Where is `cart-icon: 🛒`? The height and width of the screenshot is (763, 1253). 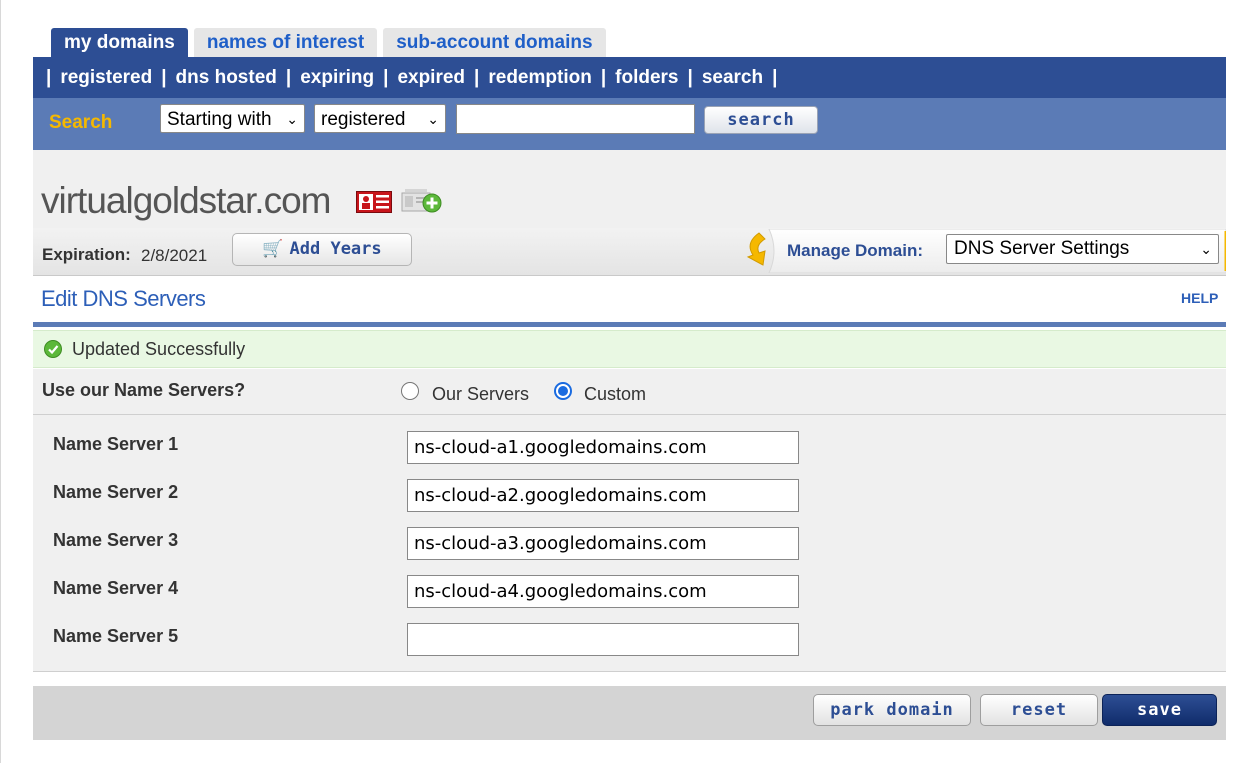 cart-icon: 🛒 is located at coordinates (273, 249).